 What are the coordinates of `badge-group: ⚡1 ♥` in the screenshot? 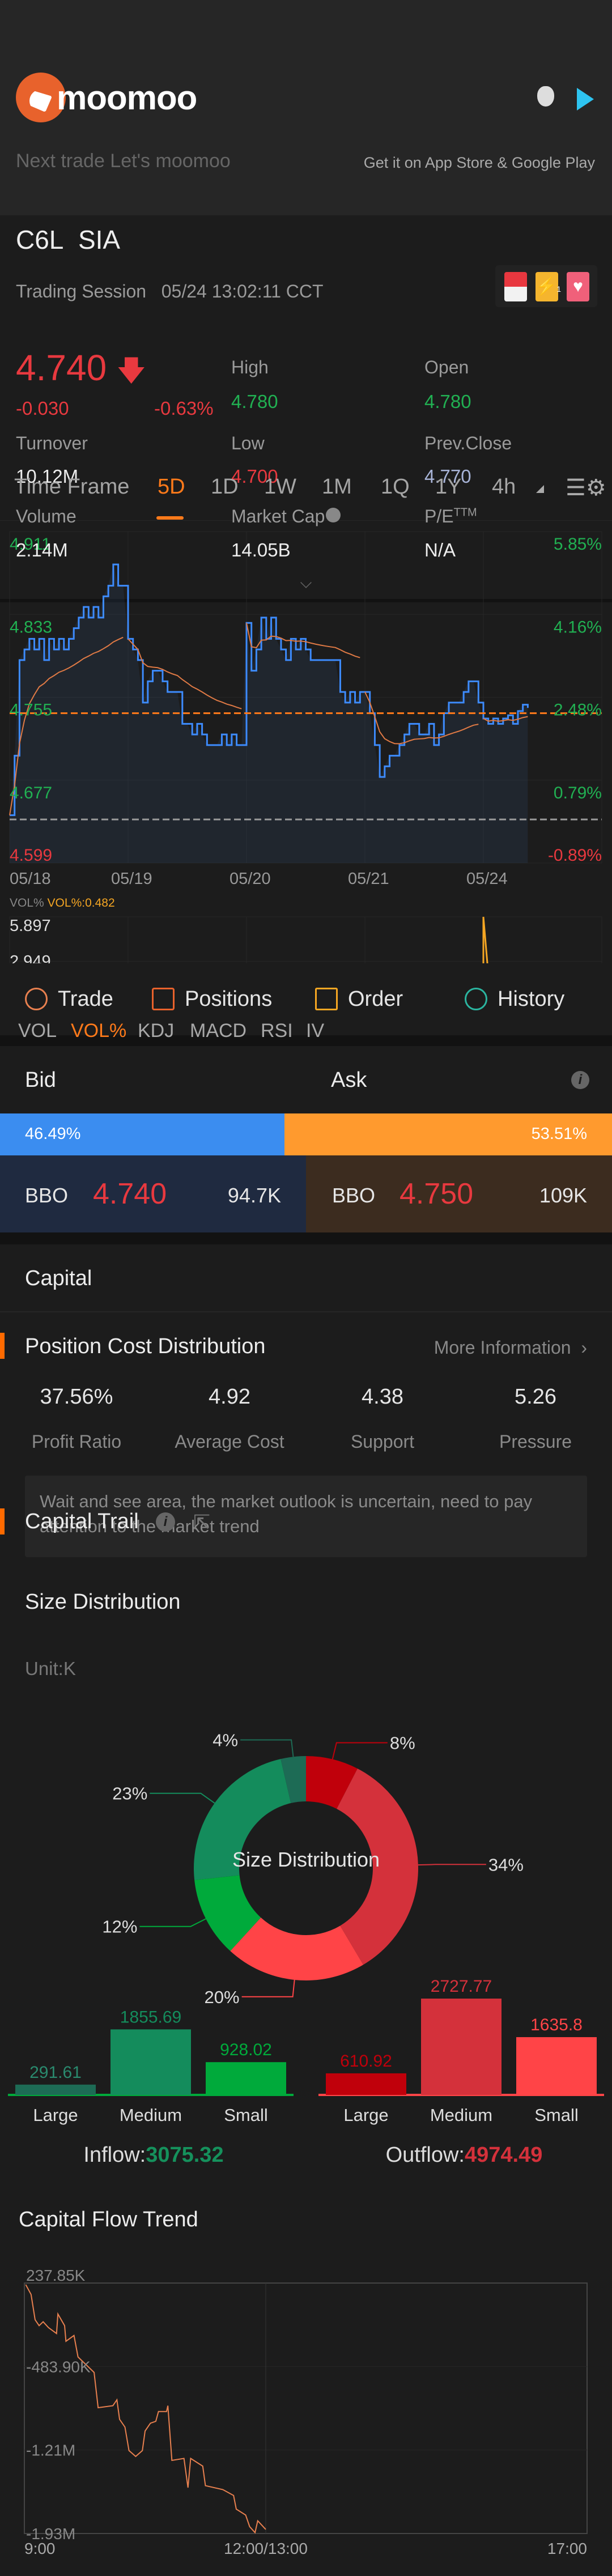 It's located at (546, 286).